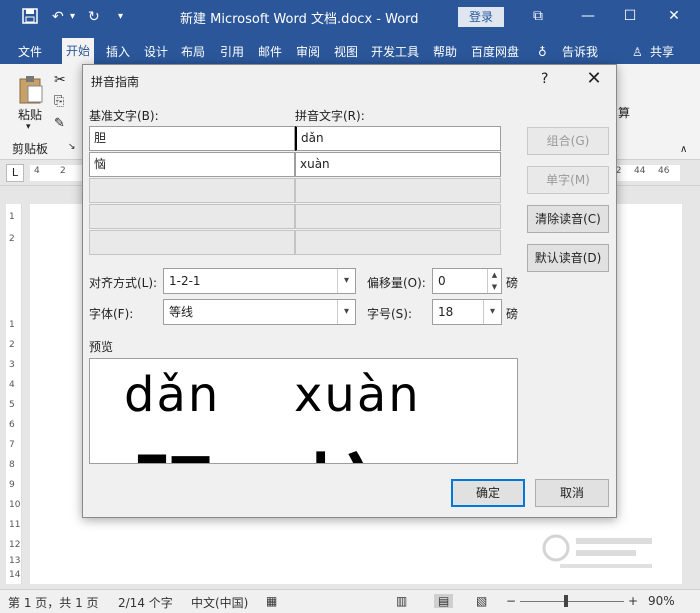  Describe the element at coordinates (12, 217) in the screenshot. I see `ruler-number: 1` at that location.